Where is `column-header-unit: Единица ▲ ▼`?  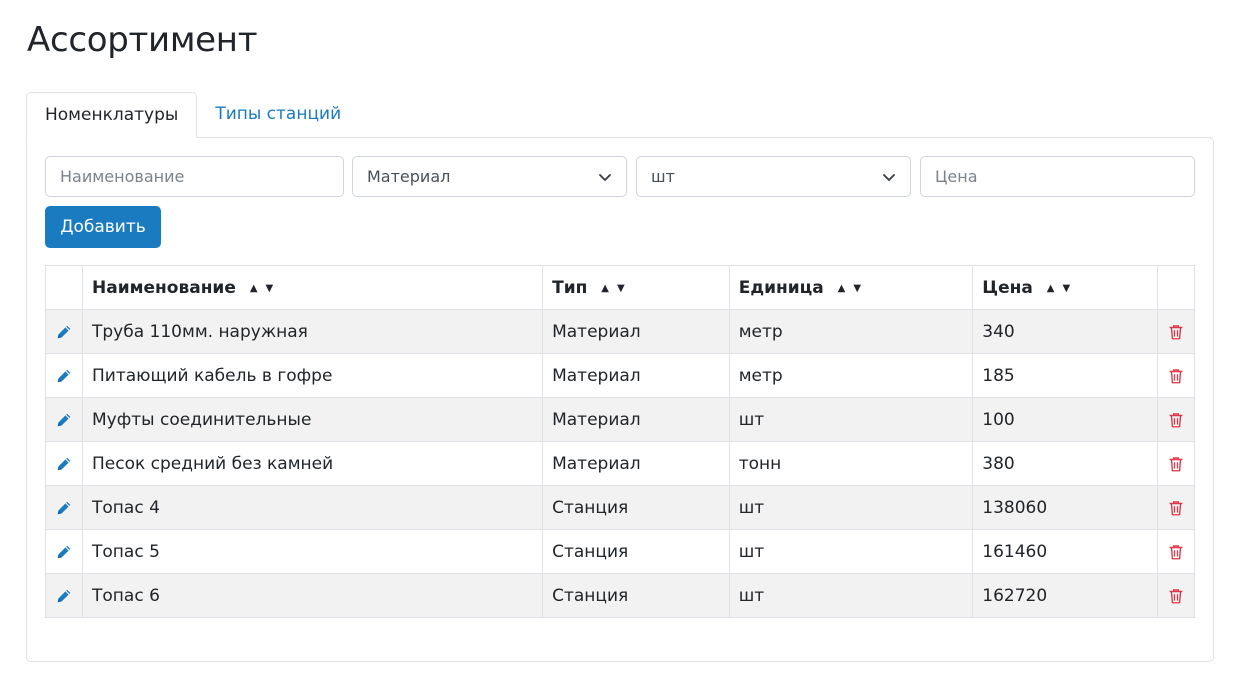 column-header-unit: Единица ▲ ▼ is located at coordinates (851, 287).